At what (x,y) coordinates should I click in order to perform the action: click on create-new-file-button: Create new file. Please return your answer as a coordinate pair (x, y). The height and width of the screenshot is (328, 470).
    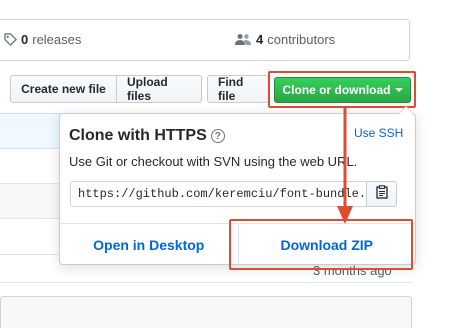
    Looking at the image, I should click on (63, 89).